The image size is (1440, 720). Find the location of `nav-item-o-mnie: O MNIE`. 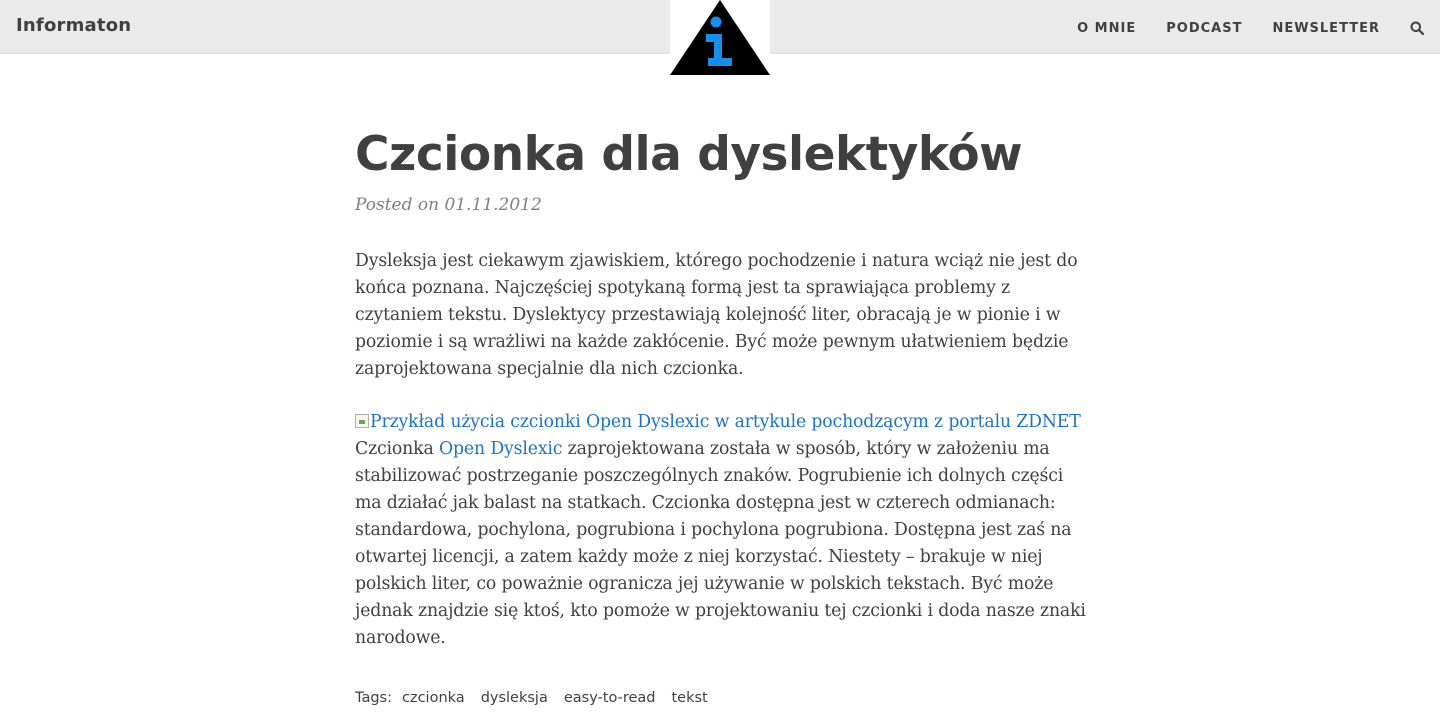

nav-item-o-mnie: O MNIE is located at coordinates (1106, 28).